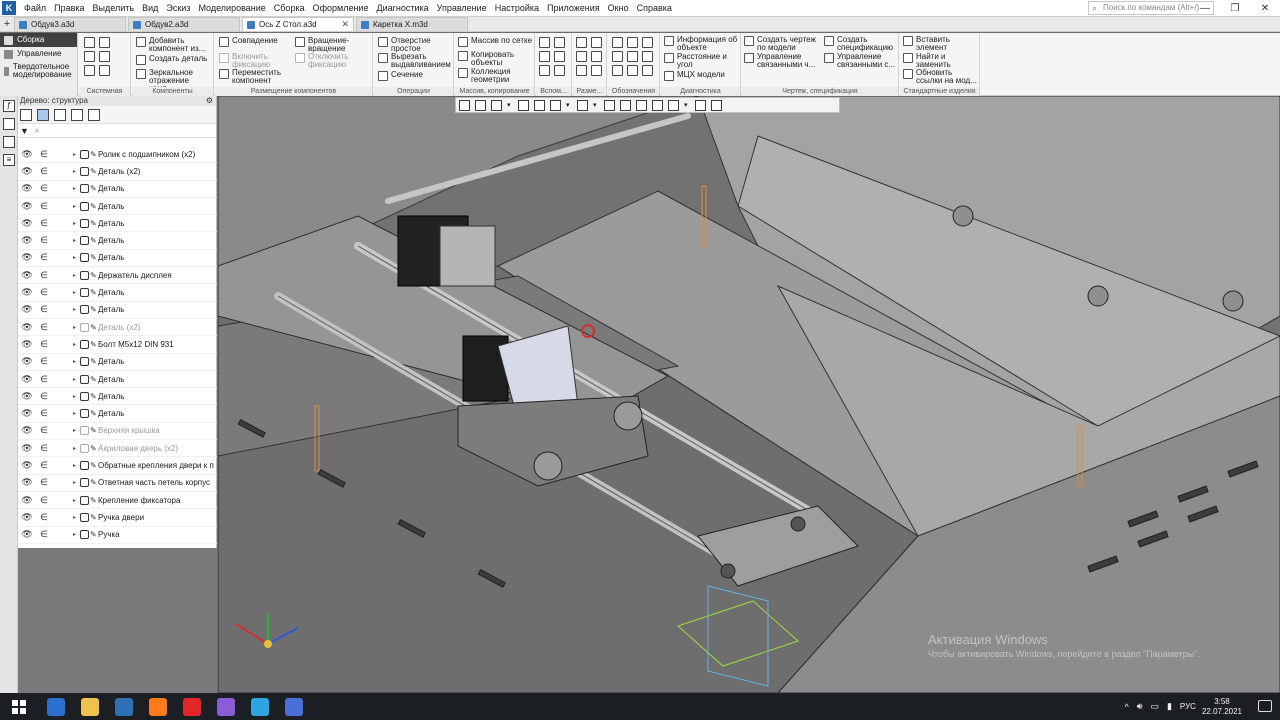  Describe the element at coordinates (9, 160) in the screenshot. I see `layers-icon: ≡` at that location.